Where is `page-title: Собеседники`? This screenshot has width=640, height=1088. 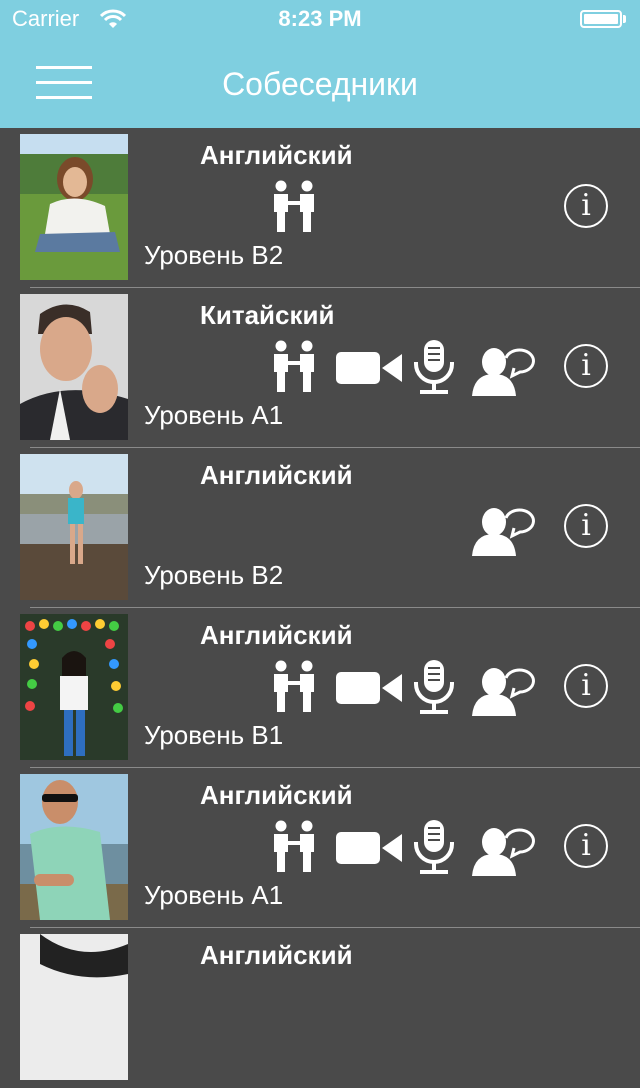 page-title: Собеседники is located at coordinates (320, 84).